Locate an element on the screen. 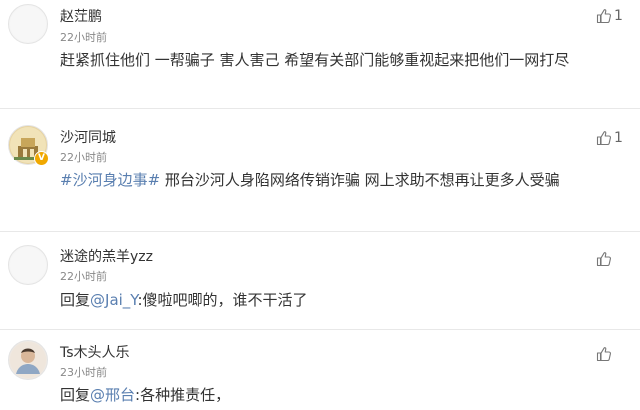 Image resolution: width=640 pixels, height=410 pixels. comment-text: #沙河身边事# 邢台沙河人身陷网络传销诈骗 网上求助不想再让更多人受骗 is located at coordinates (344, 180).